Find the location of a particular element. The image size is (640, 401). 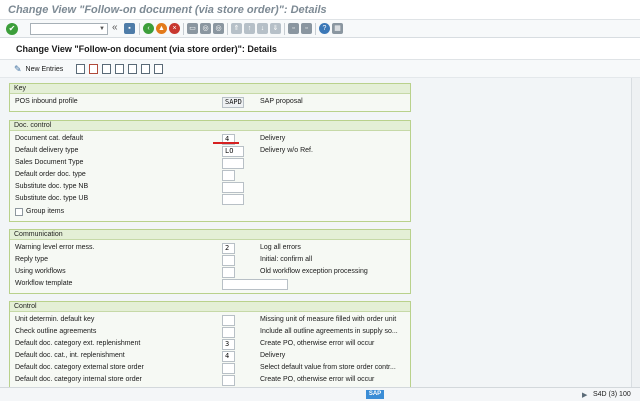

copy-icon is located at coordinates (80, 69).